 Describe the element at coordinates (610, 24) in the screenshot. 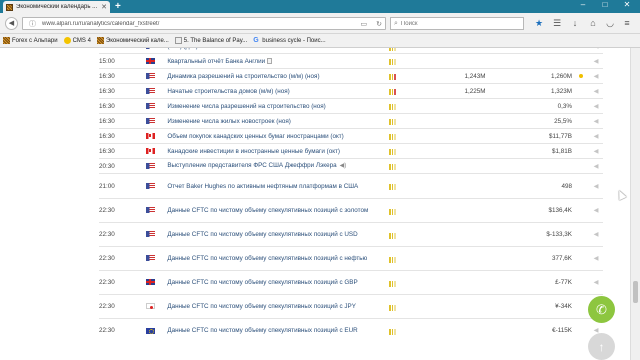

I see `pocket-icon: ◡` at that location.